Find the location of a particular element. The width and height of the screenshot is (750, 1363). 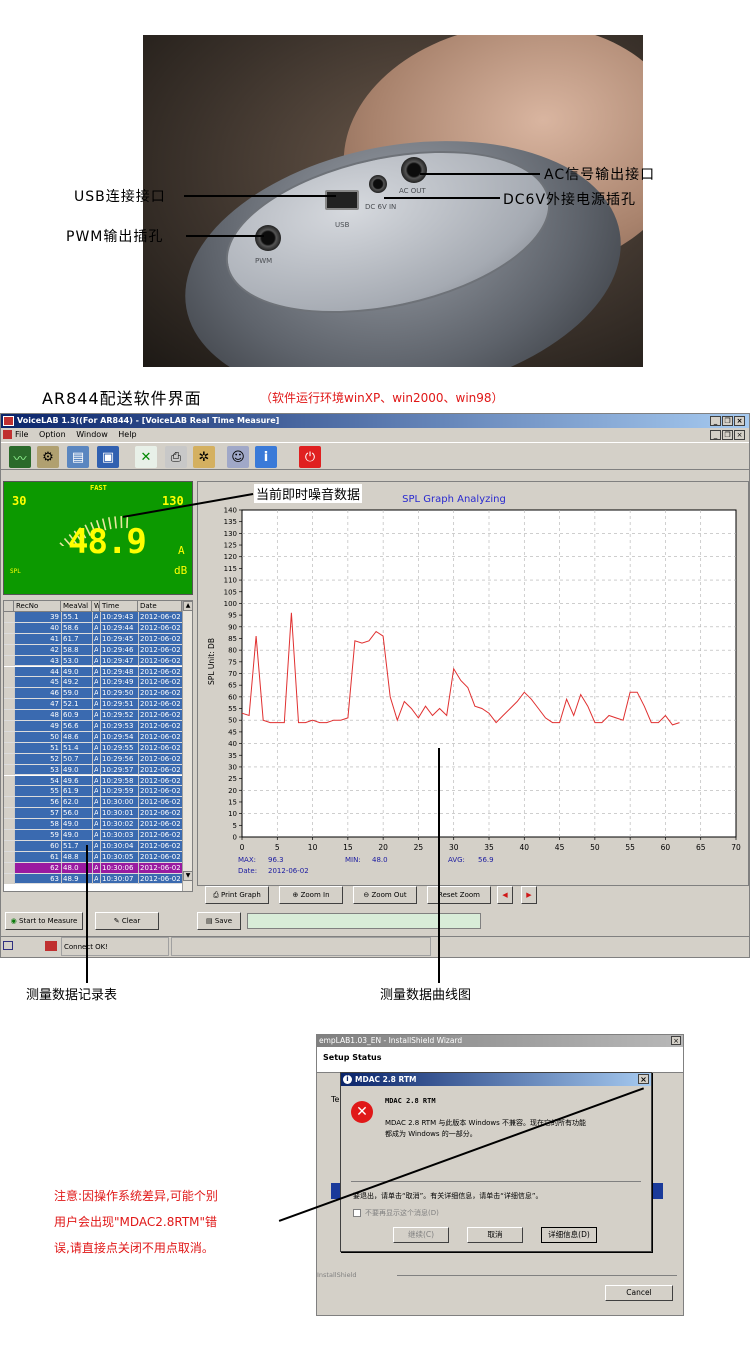

power-icon: ⏻ is located at coordinates (310, 457).